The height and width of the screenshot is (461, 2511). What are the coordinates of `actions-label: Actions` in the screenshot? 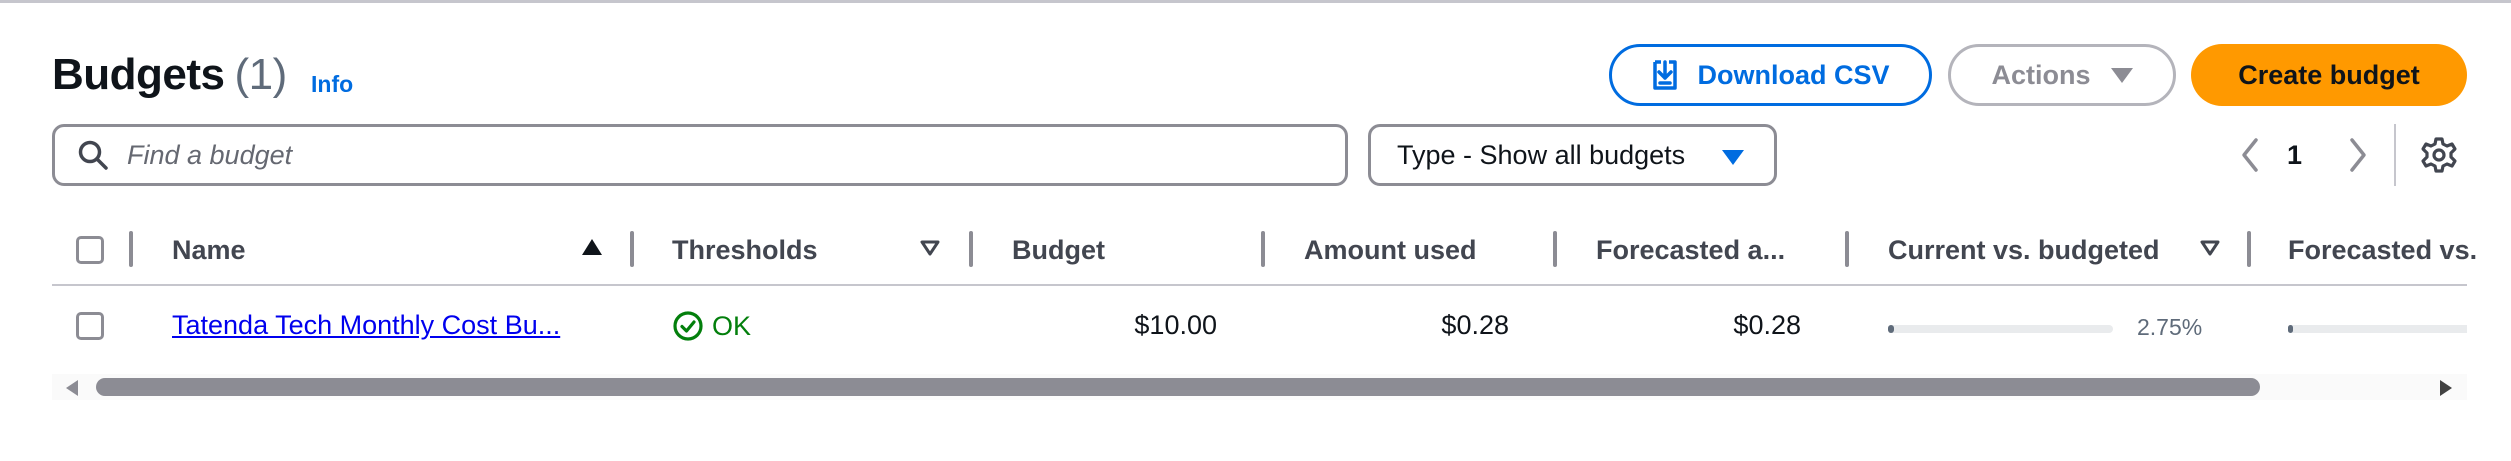 It's located at (2041, 74).